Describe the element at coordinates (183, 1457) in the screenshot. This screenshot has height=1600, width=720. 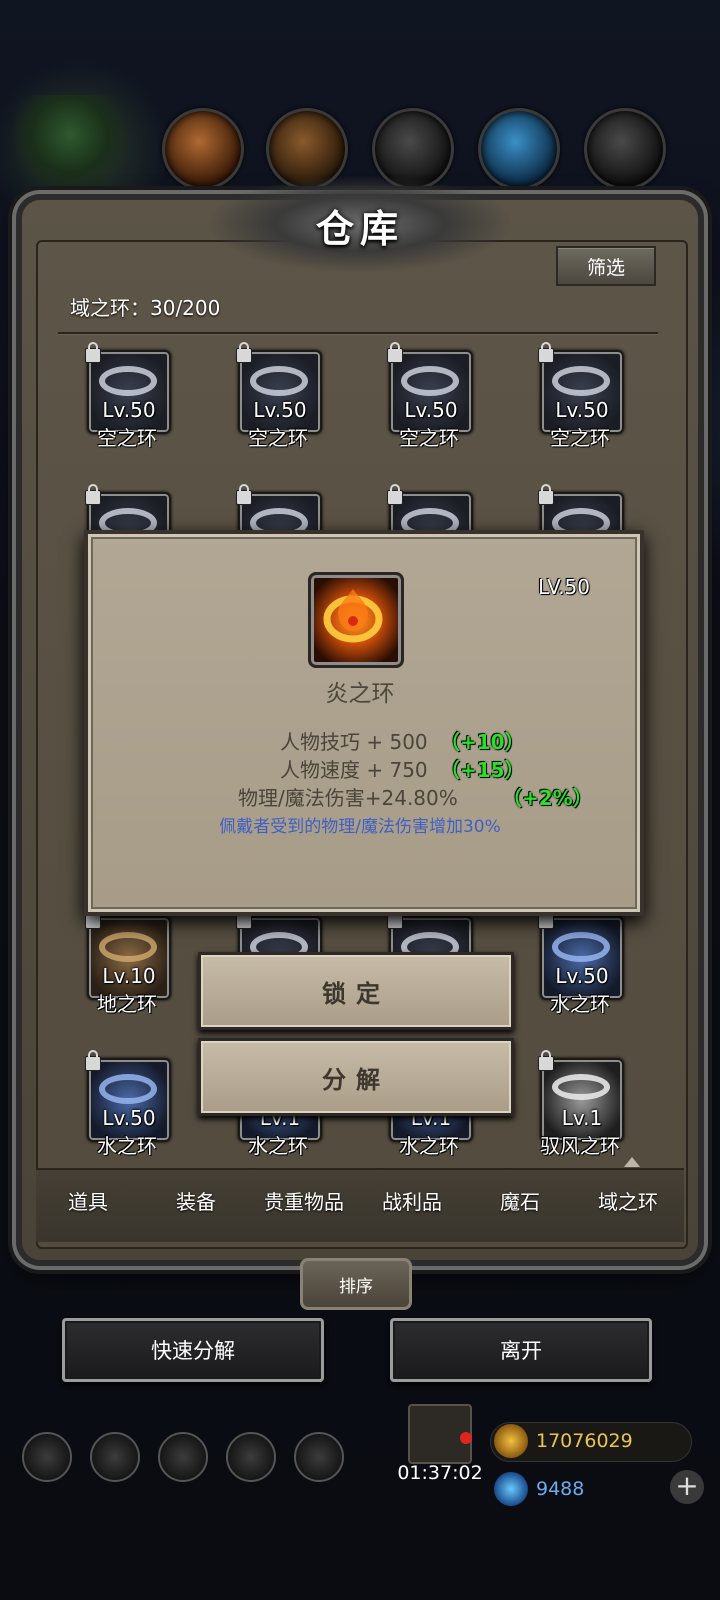
I see `rank-icon` at that location.